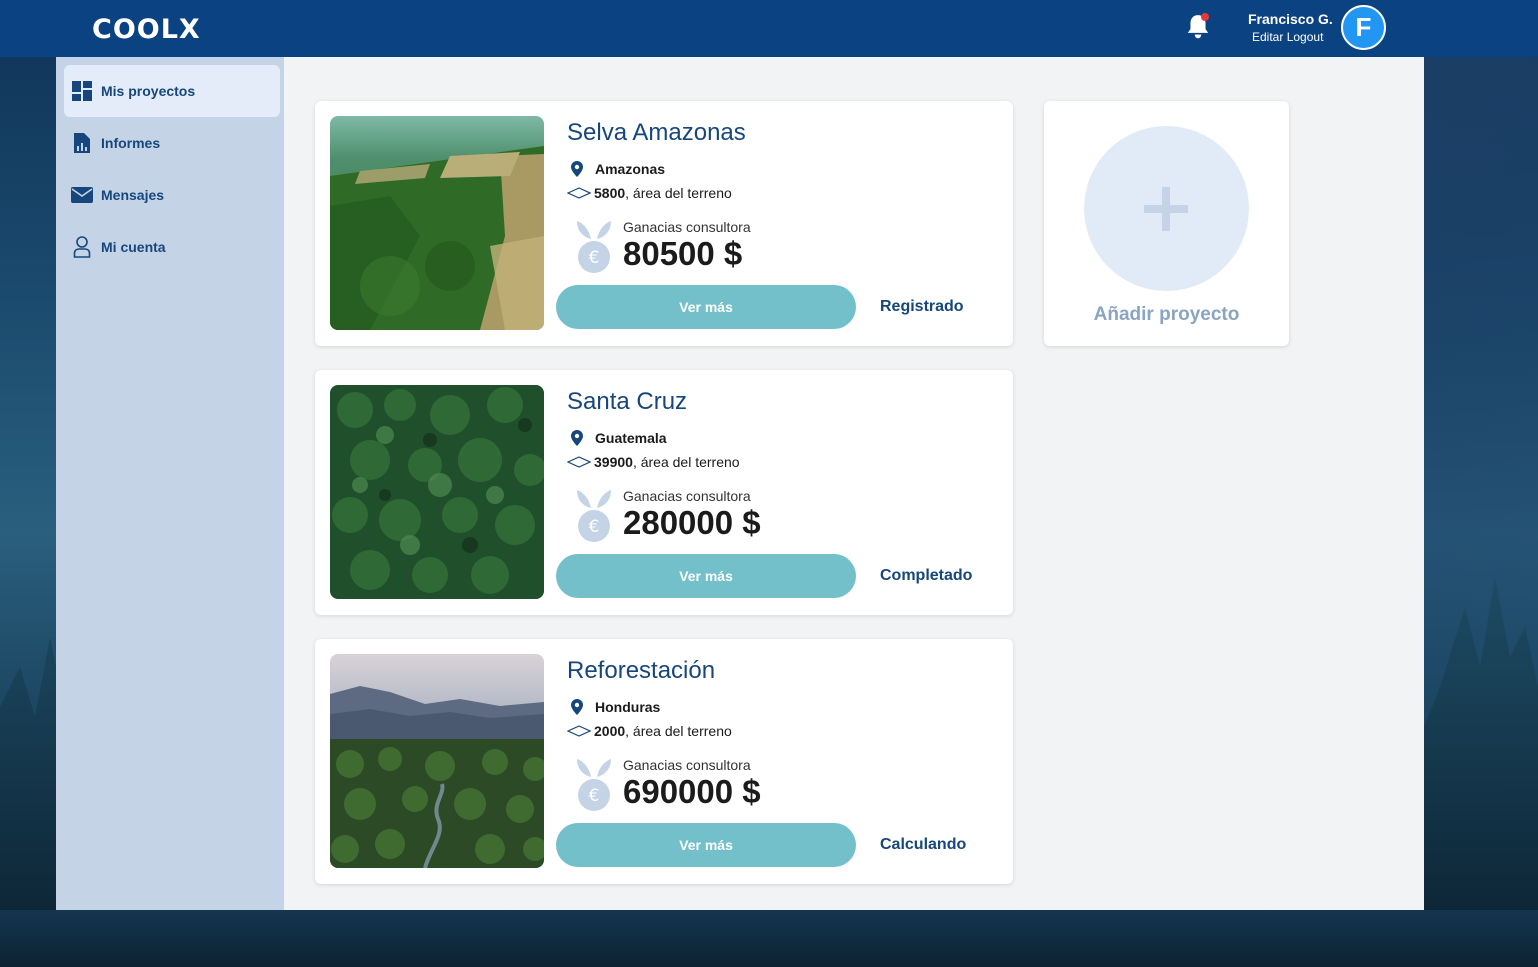 The height and width of the screenshot is (967, 1538). I want to click on add-project-card: Añadir proyecto, so click(1166, 223).